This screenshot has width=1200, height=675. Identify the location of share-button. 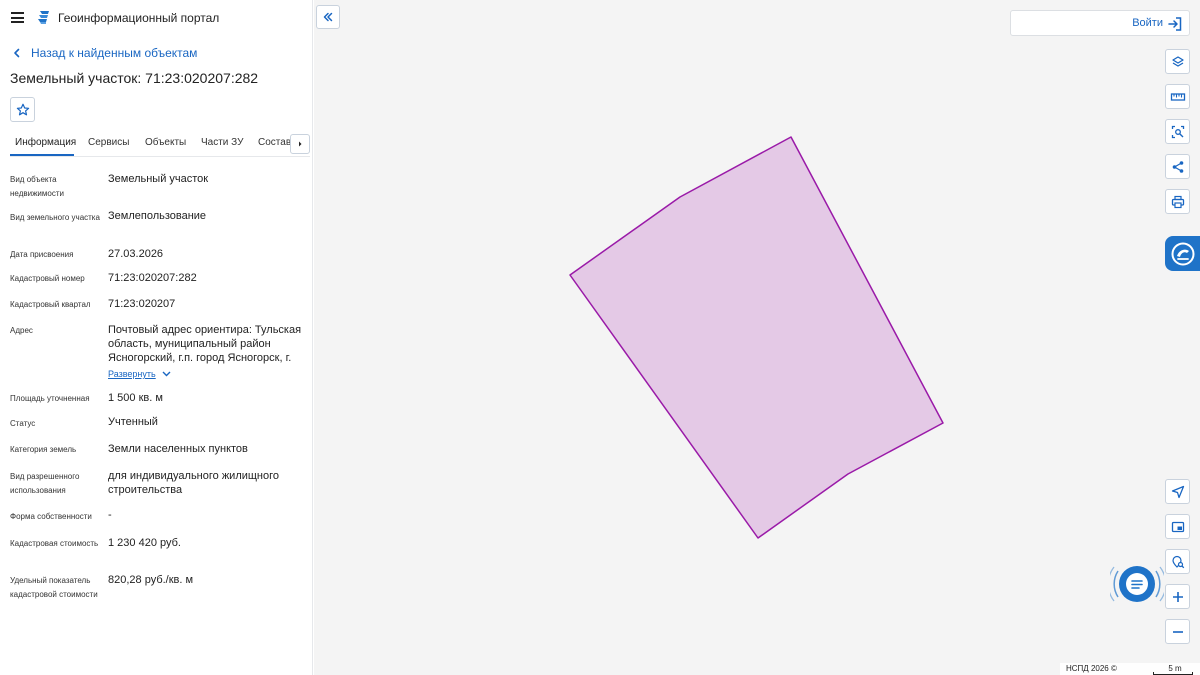
(1177, 166).